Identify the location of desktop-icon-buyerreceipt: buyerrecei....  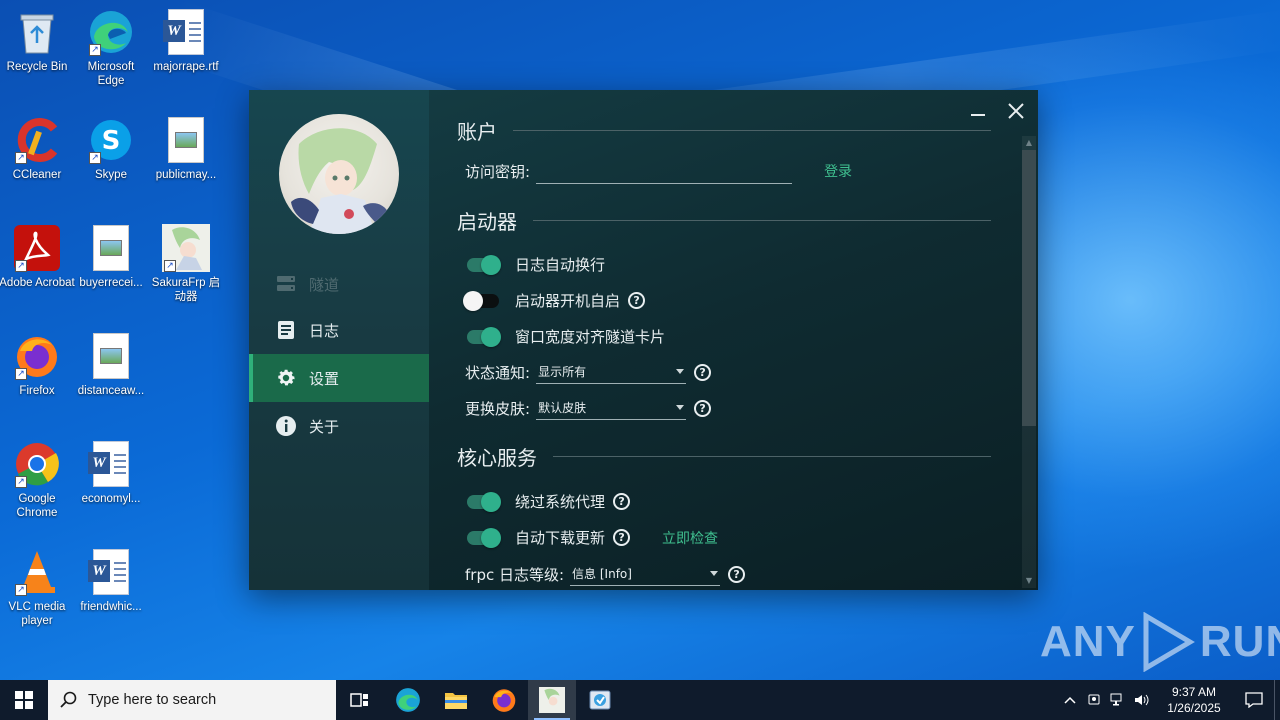
(111, 257).